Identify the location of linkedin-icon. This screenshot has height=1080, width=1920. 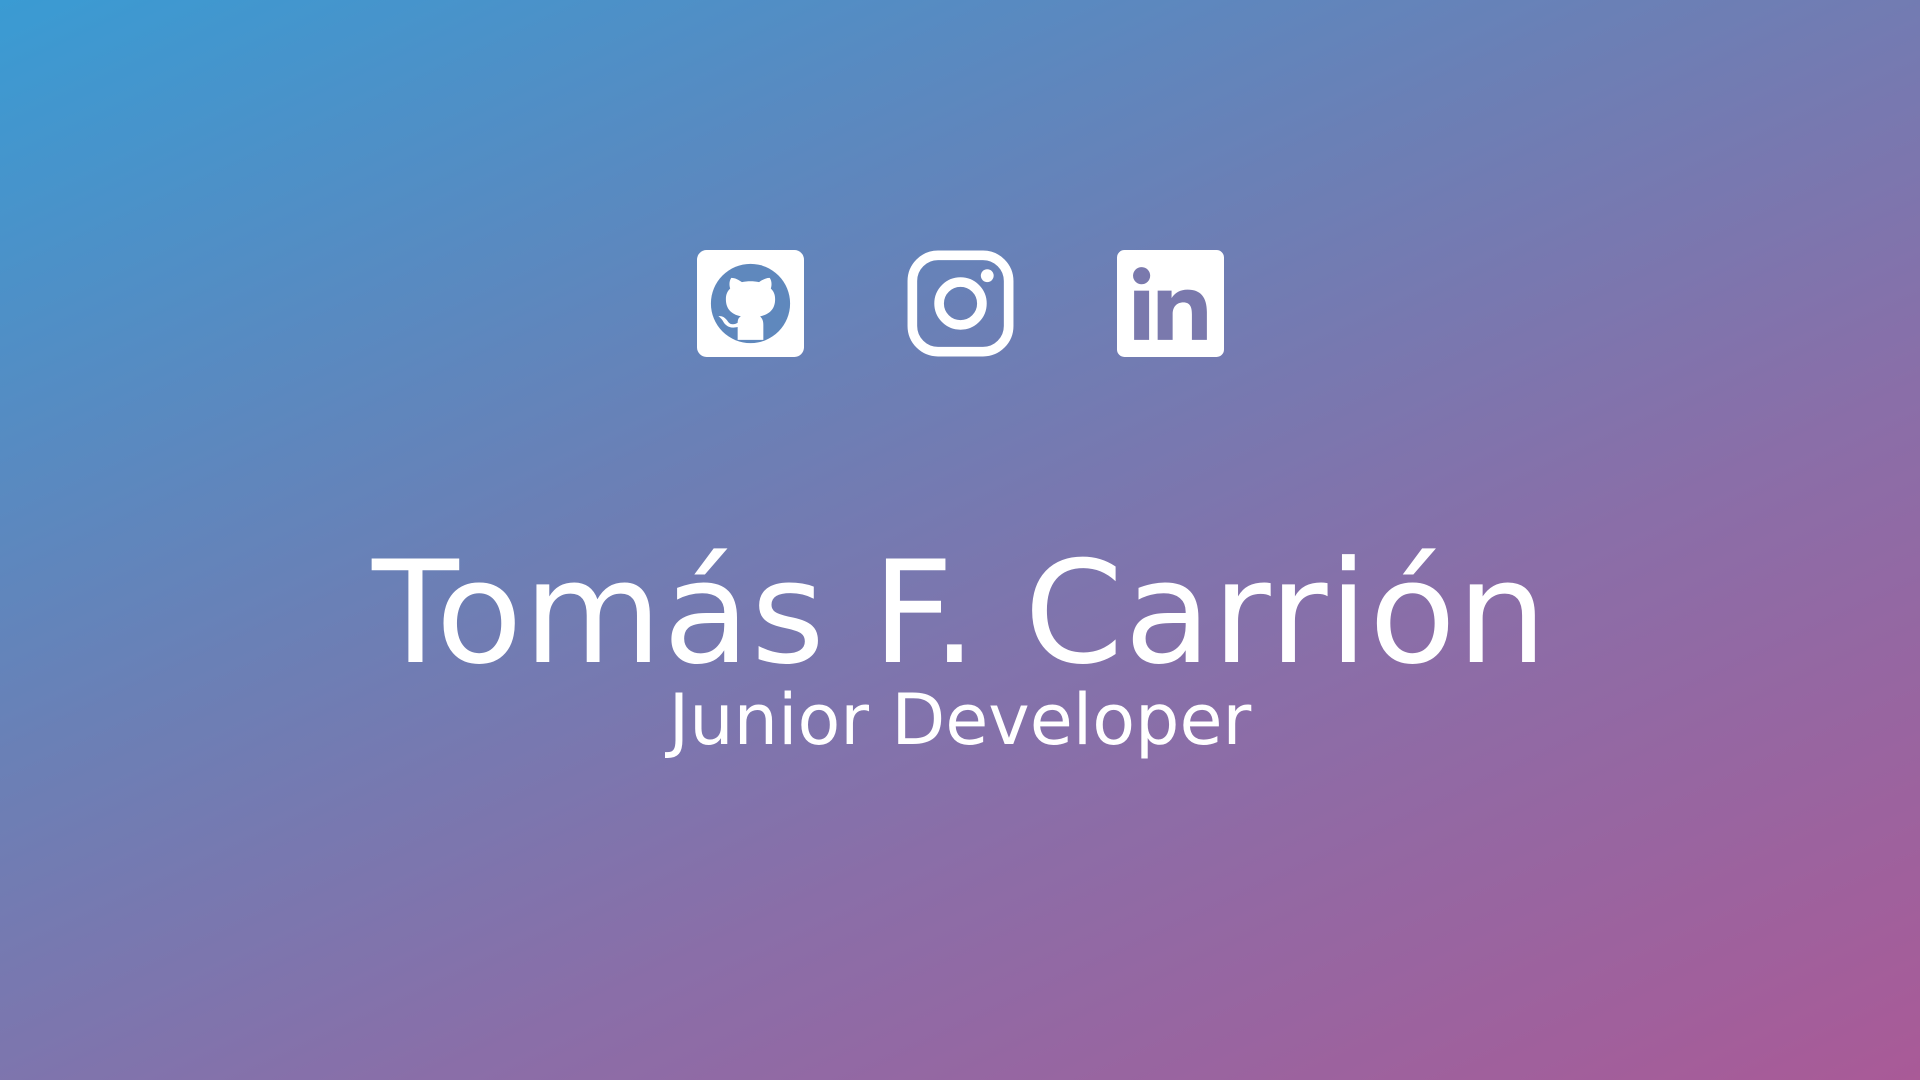
(1170, 303).